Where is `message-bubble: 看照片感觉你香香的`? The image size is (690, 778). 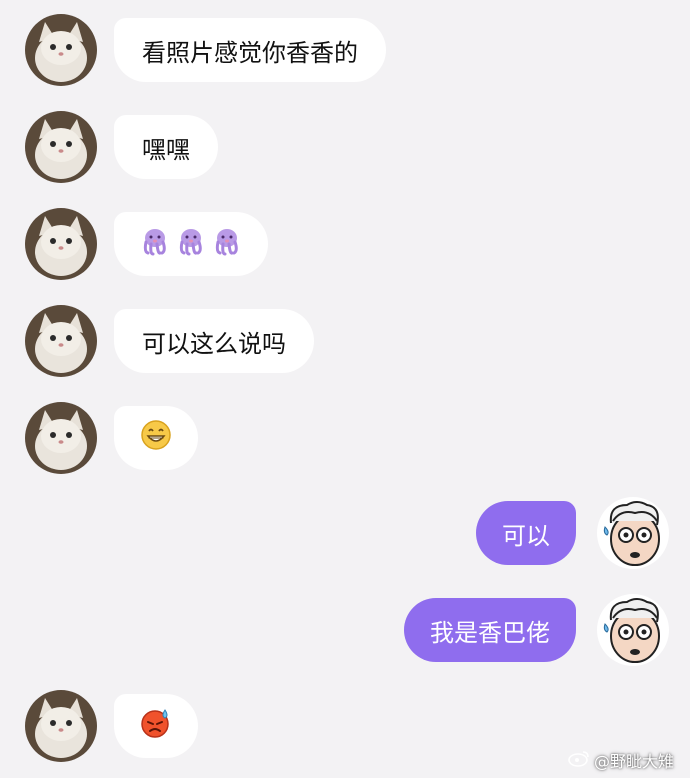 message-bubble: 看照片感觉你香香的 is located at coordinates (250, 50).